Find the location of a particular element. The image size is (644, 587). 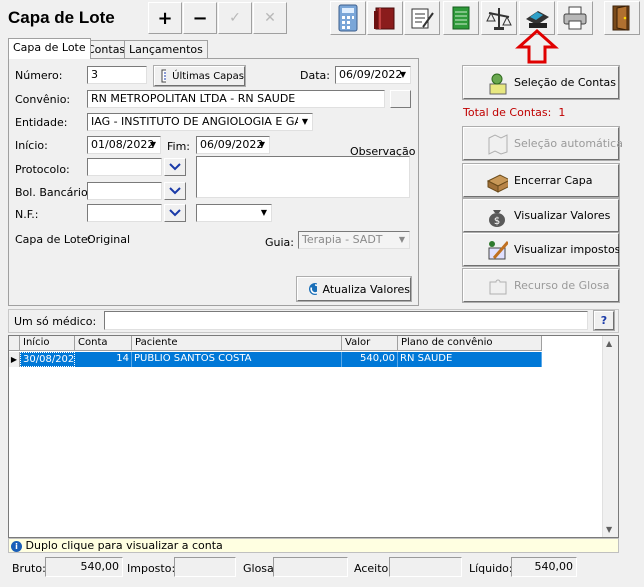

data-label: Data: is located at coordinates (315, 75).